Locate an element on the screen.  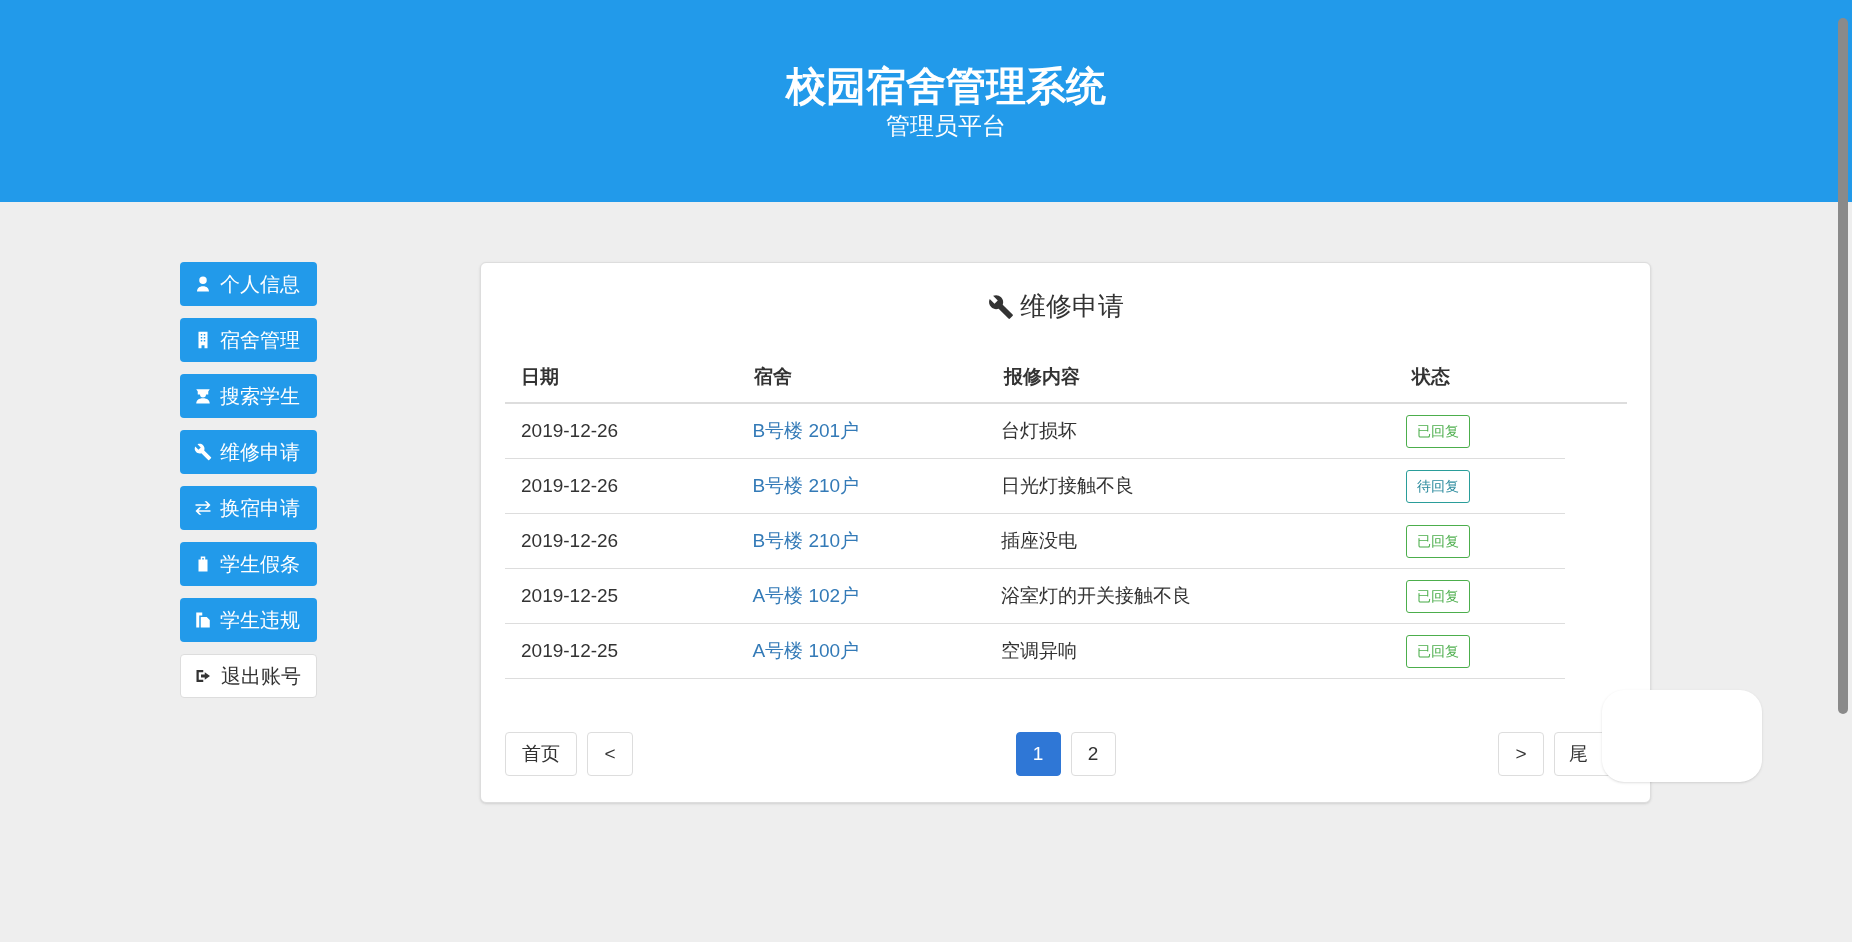
files-icon is located at coordinates (203, 620).